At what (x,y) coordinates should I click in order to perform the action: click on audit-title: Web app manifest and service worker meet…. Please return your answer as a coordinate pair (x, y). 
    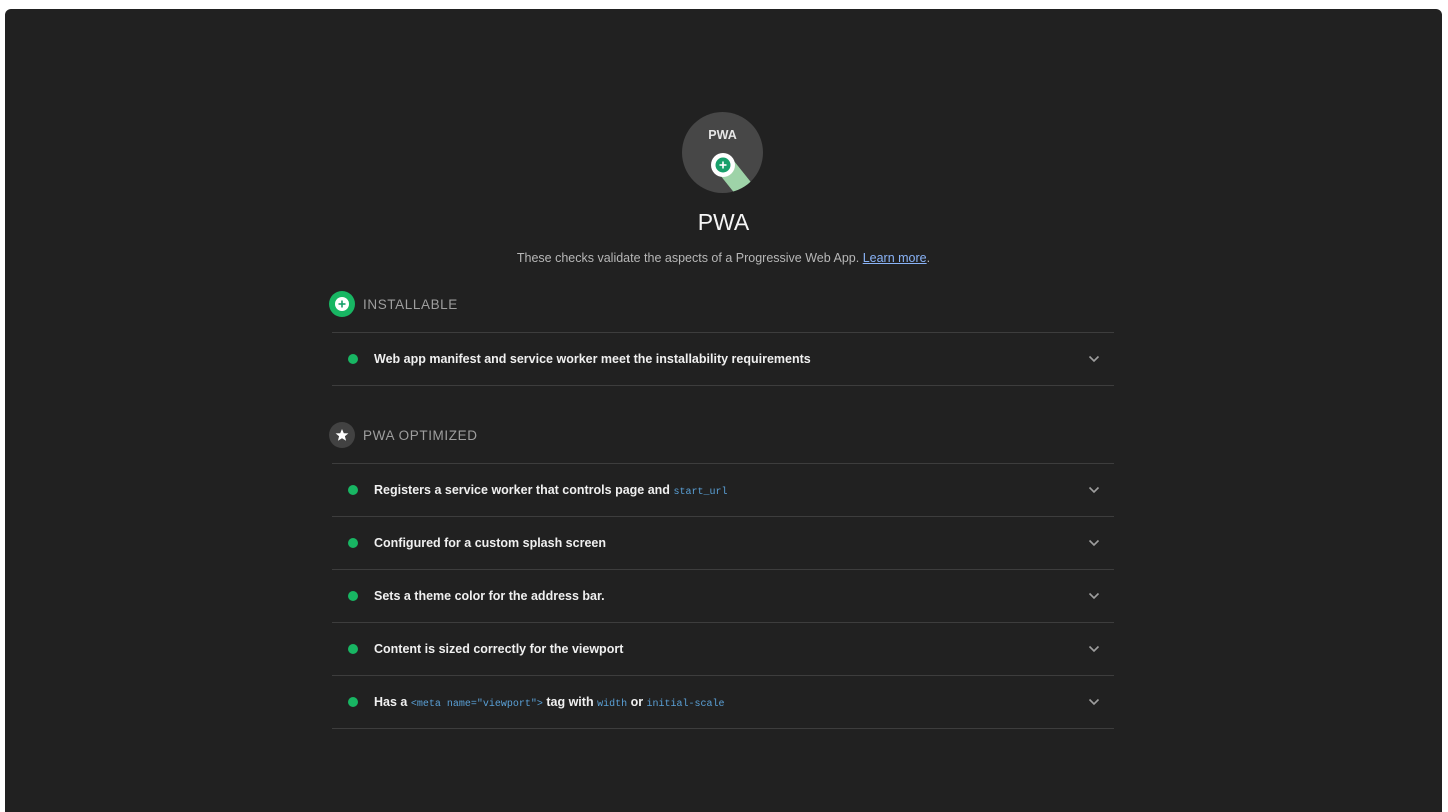
    Looking at the image, I should click on (592, 359).